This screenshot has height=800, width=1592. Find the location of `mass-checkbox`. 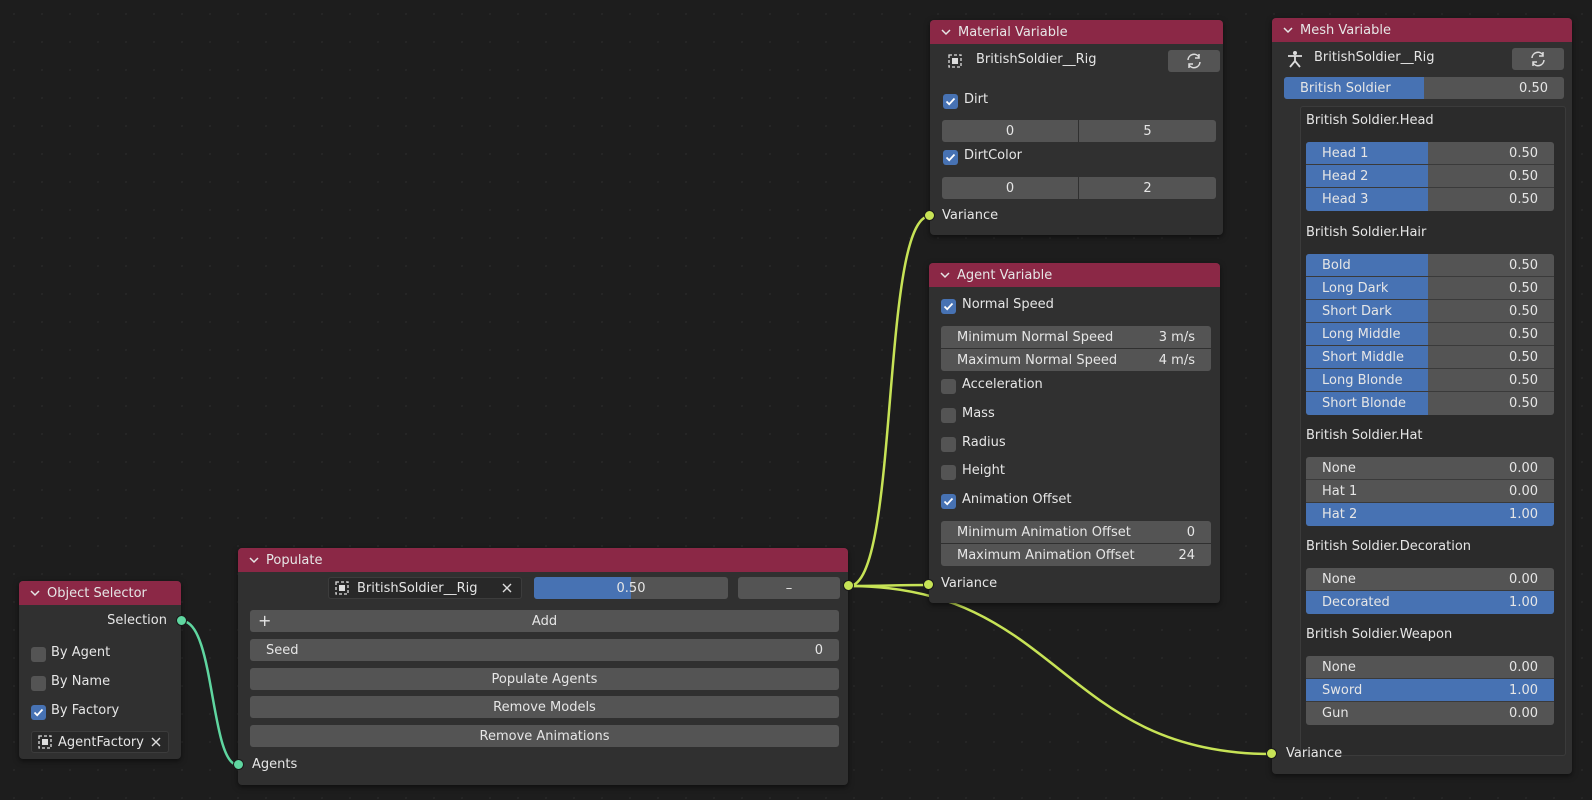

mass-checkbox is located at coordinates (948, 415).